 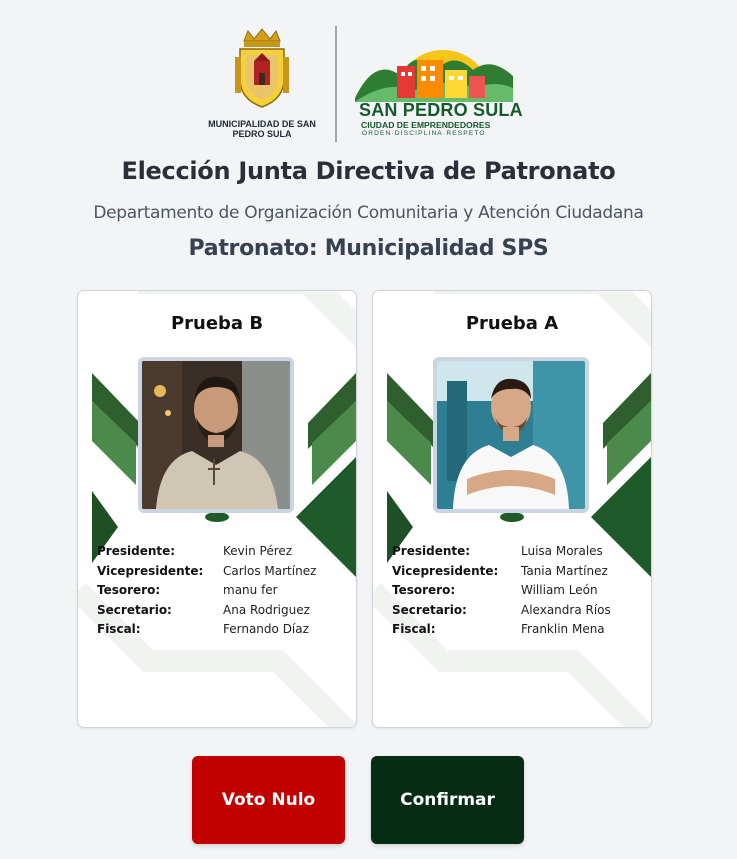 I want to click on role-value: William León, so click(x=559, y=590).